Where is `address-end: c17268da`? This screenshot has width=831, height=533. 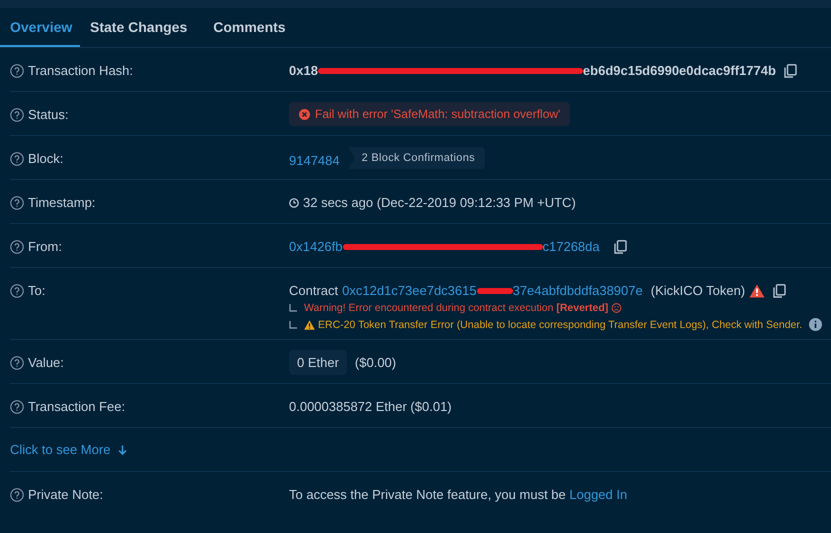
address-end: c17268da is located at coordinates (571, 246).